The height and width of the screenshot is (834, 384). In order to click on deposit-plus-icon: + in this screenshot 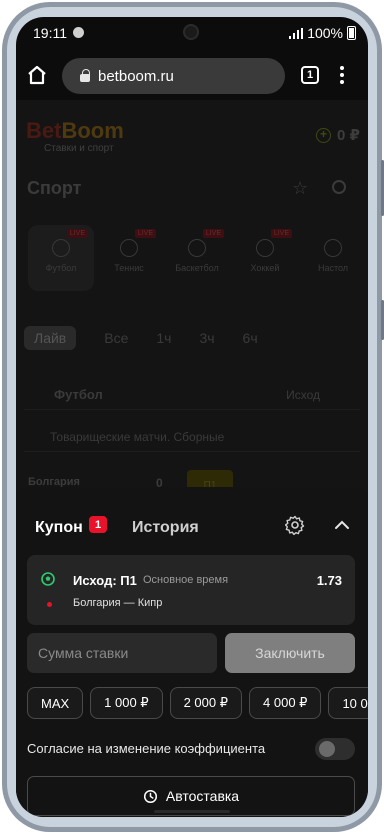, I will do `click(324, 135)`.